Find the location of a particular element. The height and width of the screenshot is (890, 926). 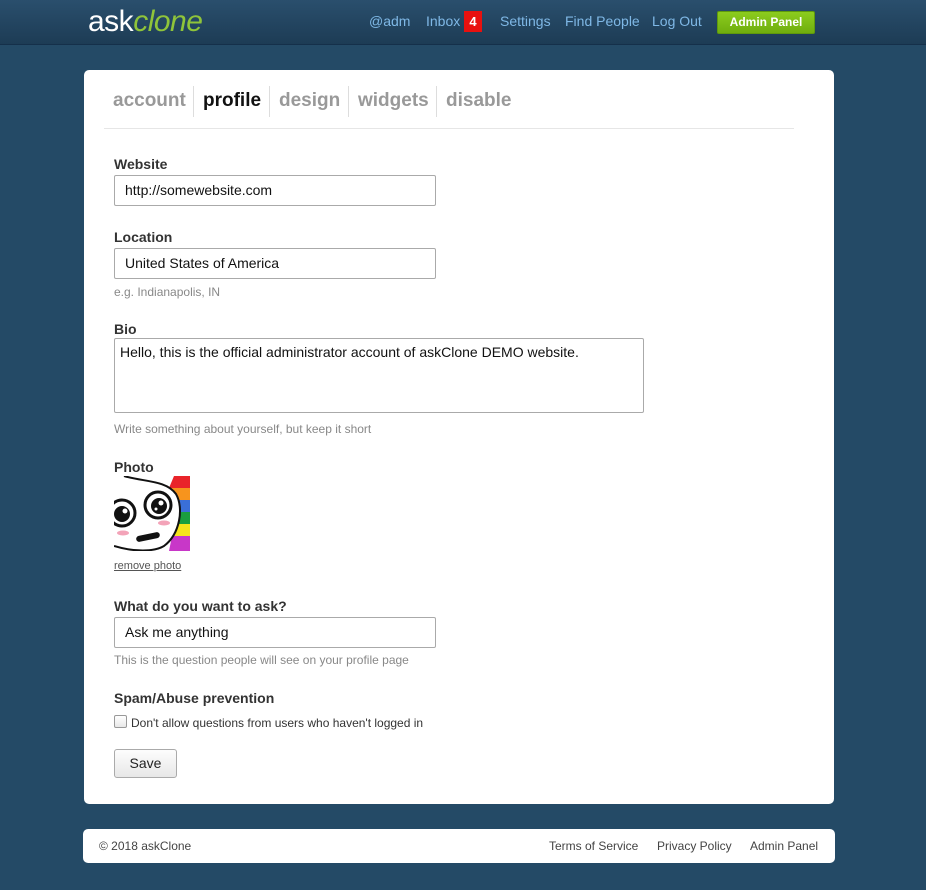

nav-settings-link: Settings is located at coordinates (525, 21).